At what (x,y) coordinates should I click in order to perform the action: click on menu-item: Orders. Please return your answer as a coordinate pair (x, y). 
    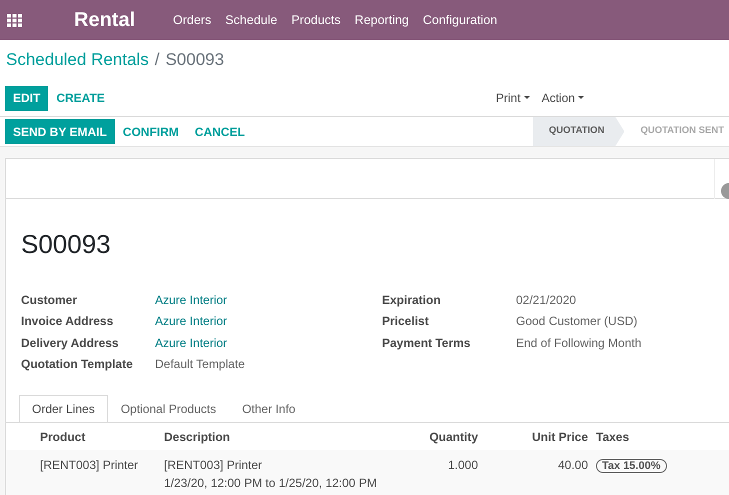
    Looking at the image, I should click on (192, 20).